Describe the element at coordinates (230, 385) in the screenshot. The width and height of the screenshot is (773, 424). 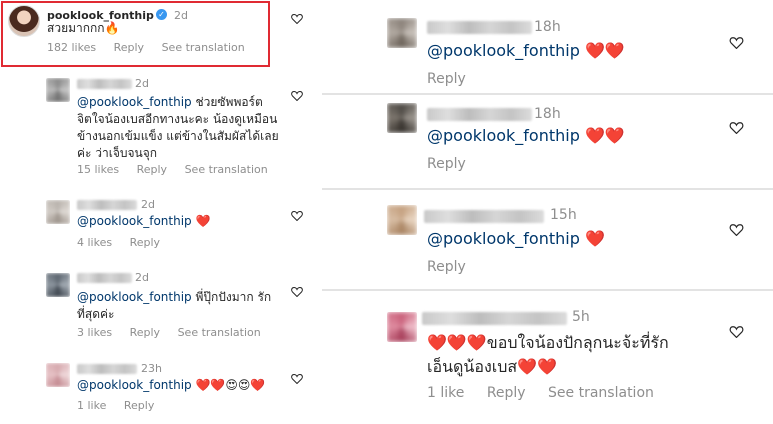
I see `heart-eyes-emoji: ❤️❤️😍😍❤️` at that location.